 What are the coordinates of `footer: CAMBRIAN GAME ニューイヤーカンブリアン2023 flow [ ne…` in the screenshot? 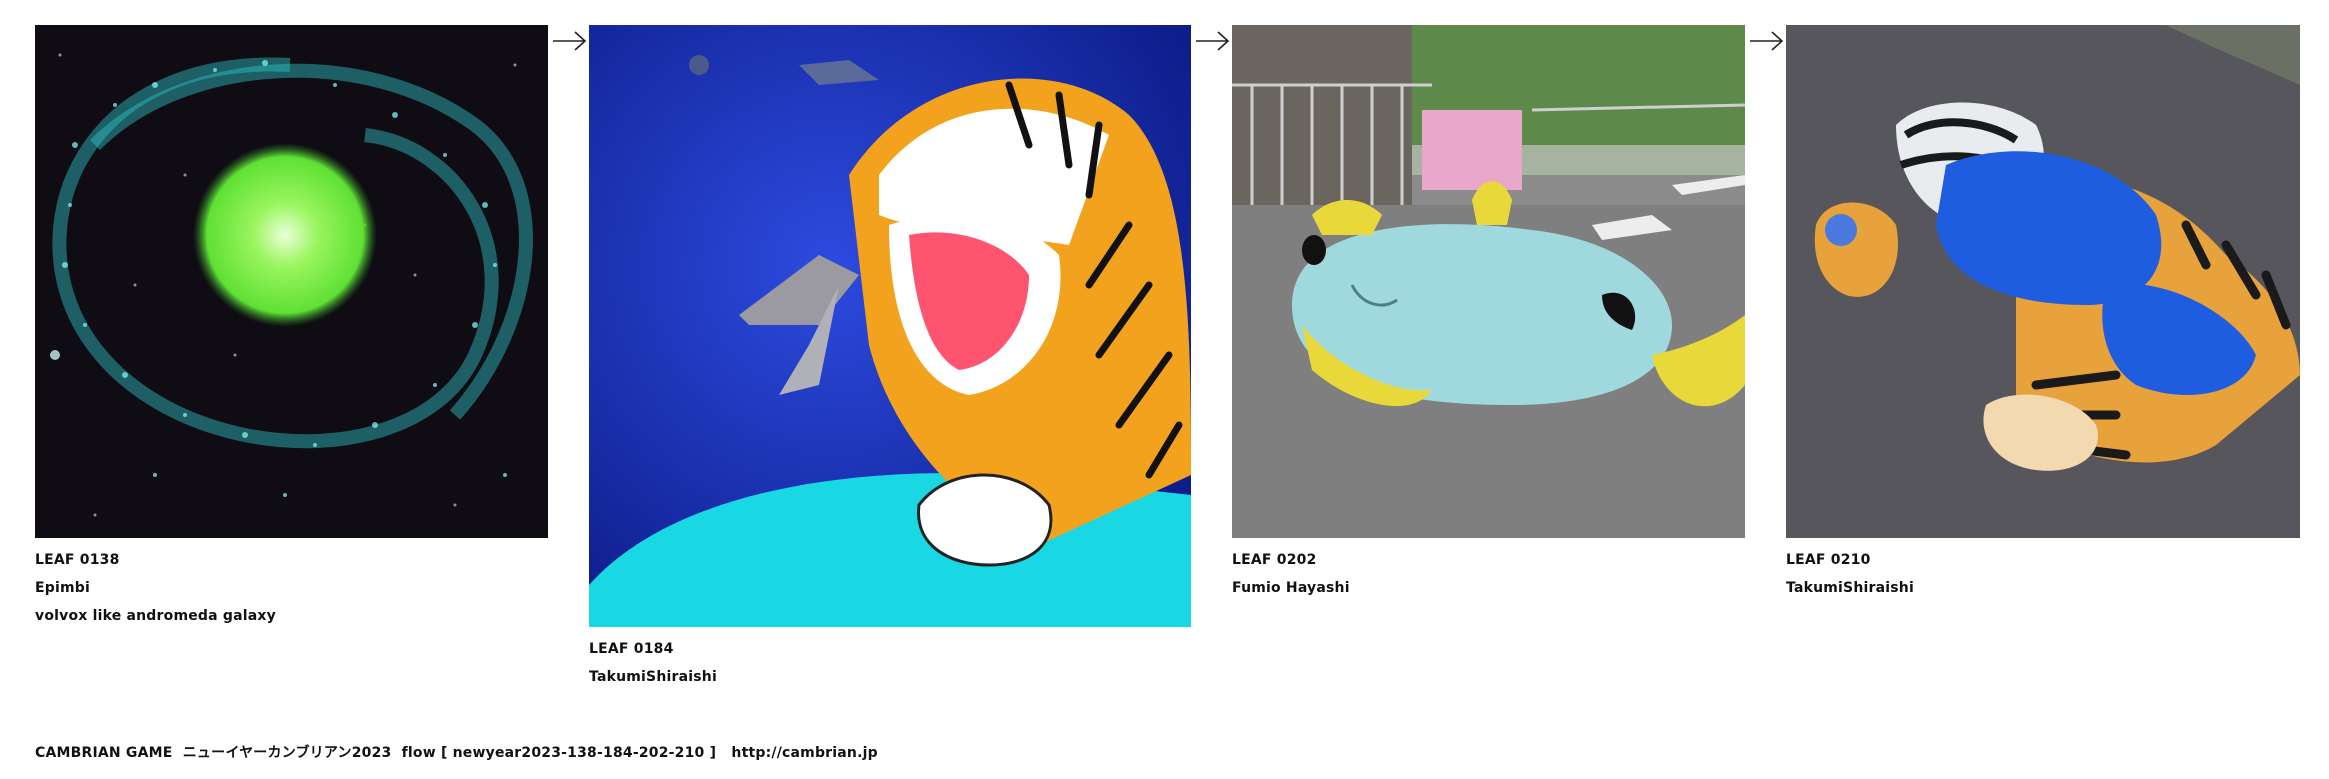 It's located at (456, 752).